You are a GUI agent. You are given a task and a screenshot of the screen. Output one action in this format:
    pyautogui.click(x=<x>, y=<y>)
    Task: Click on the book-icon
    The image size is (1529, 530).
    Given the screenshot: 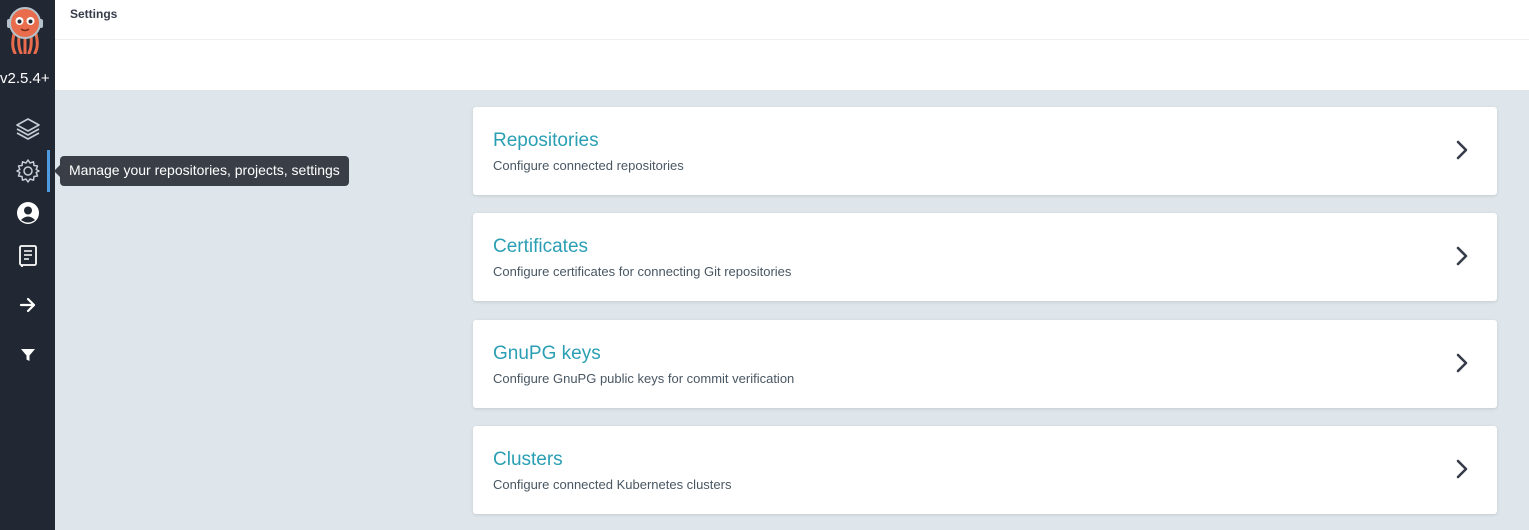 What is the action you would take?
    pyautogui.click(x=28, y=256)
    